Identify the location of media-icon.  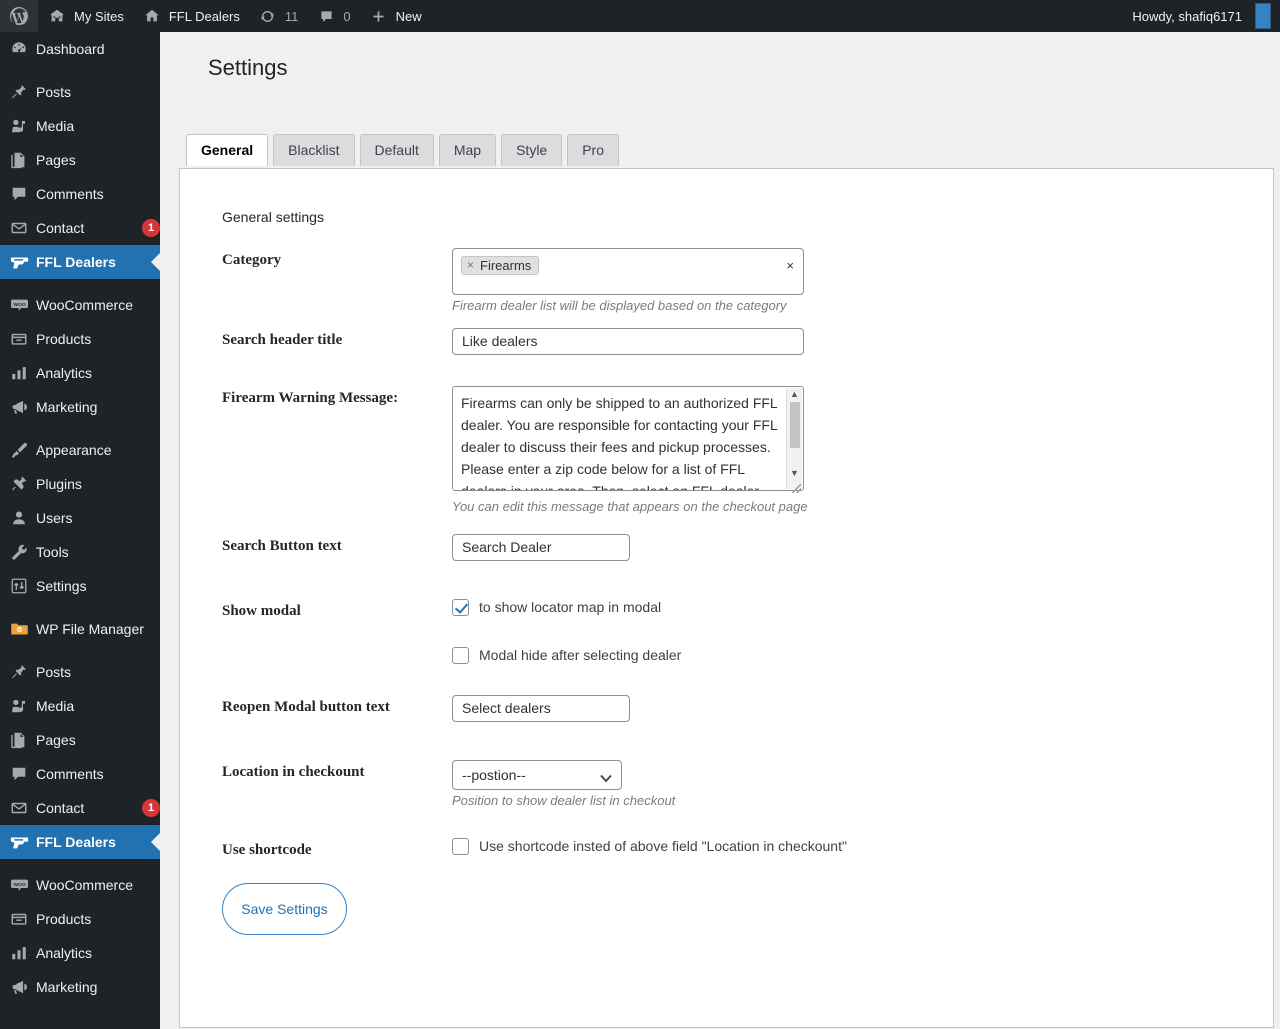
(23, 706).